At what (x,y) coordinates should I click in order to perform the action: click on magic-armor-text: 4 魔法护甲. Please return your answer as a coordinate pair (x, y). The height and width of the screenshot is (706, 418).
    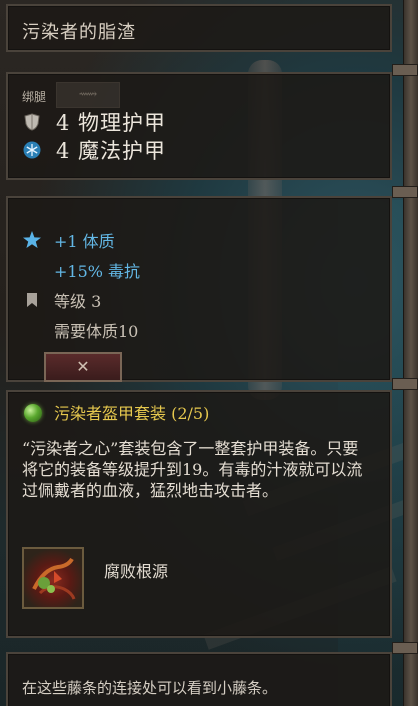
    Looking at the image, I should click on (111, 151).